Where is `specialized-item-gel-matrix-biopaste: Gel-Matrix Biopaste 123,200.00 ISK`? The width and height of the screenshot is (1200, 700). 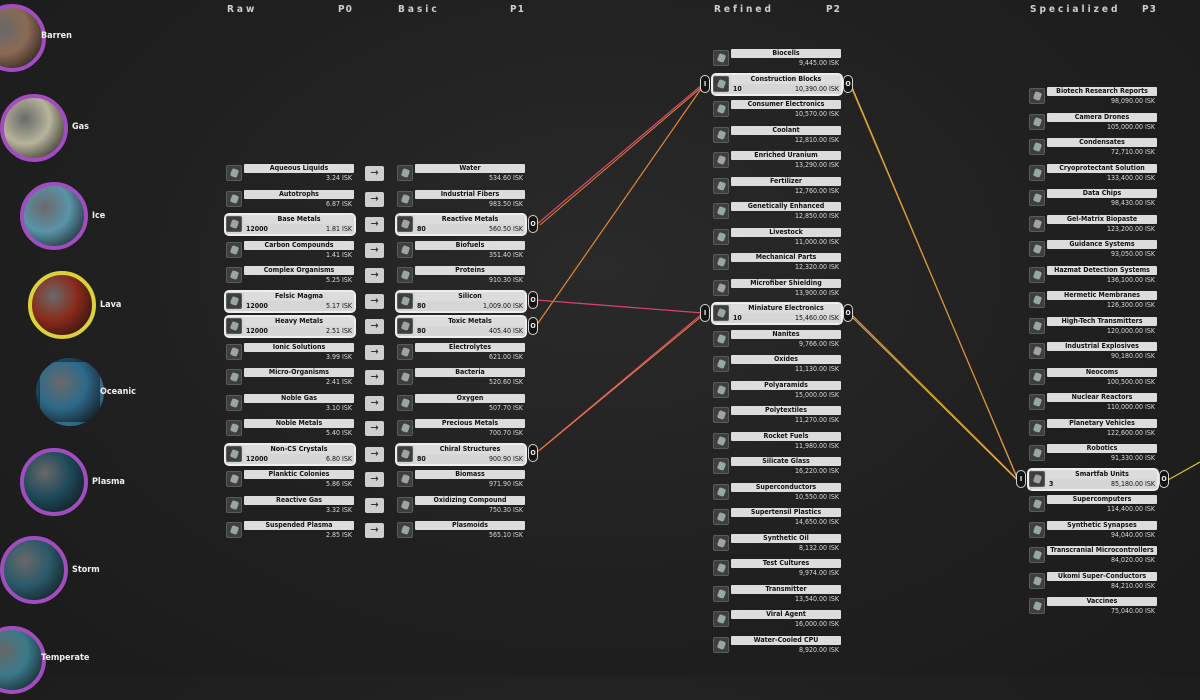
specialized-item-gel-matrix-biopaste: Gel-Matrix Biopaste 123,200.00 ISK is located at coordinates (1093, 224).